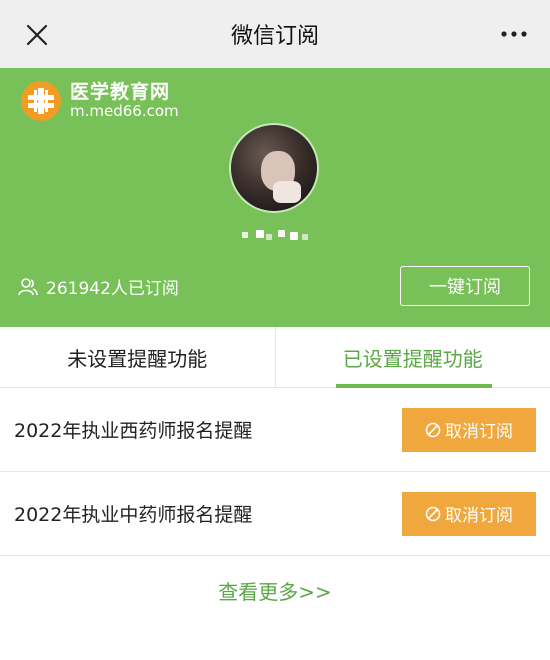  I want to click on blurred-nickname, so click(275, 235).